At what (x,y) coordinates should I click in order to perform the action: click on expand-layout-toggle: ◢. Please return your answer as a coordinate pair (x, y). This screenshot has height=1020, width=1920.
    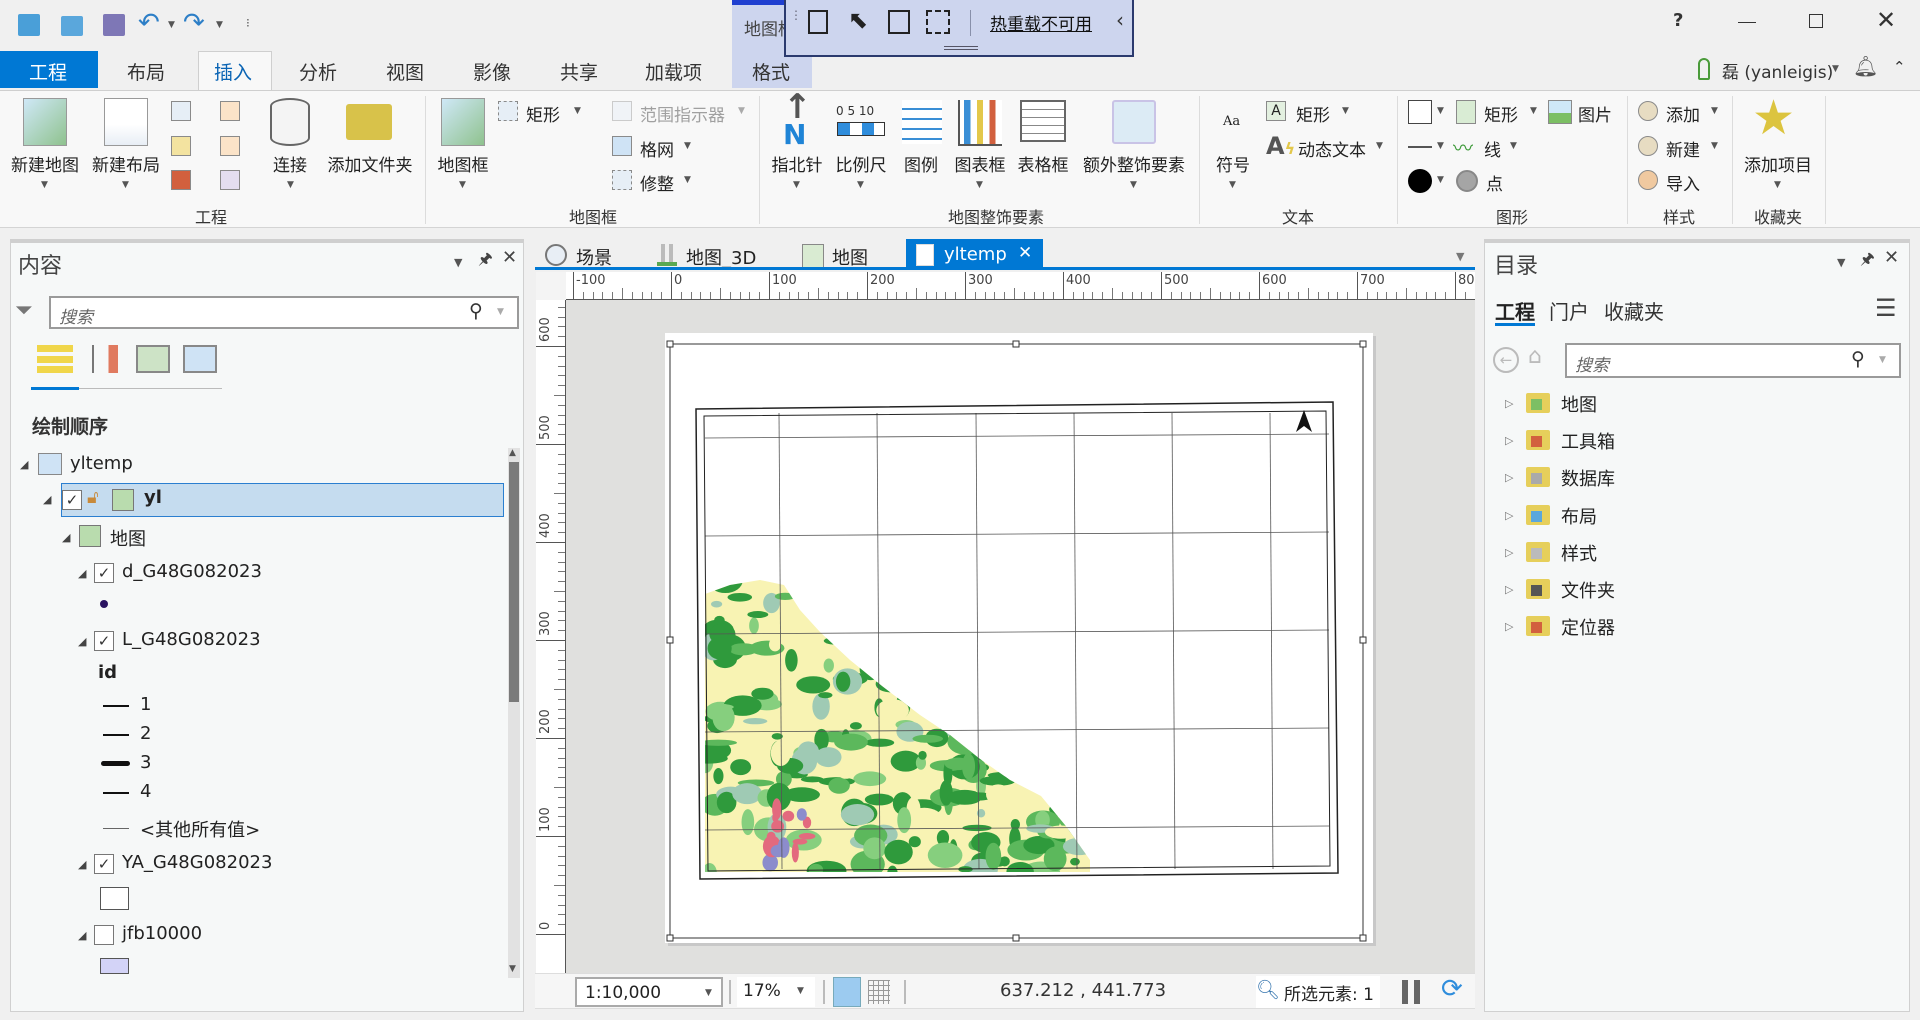
    Looking at the image, I should click on (24, 464).